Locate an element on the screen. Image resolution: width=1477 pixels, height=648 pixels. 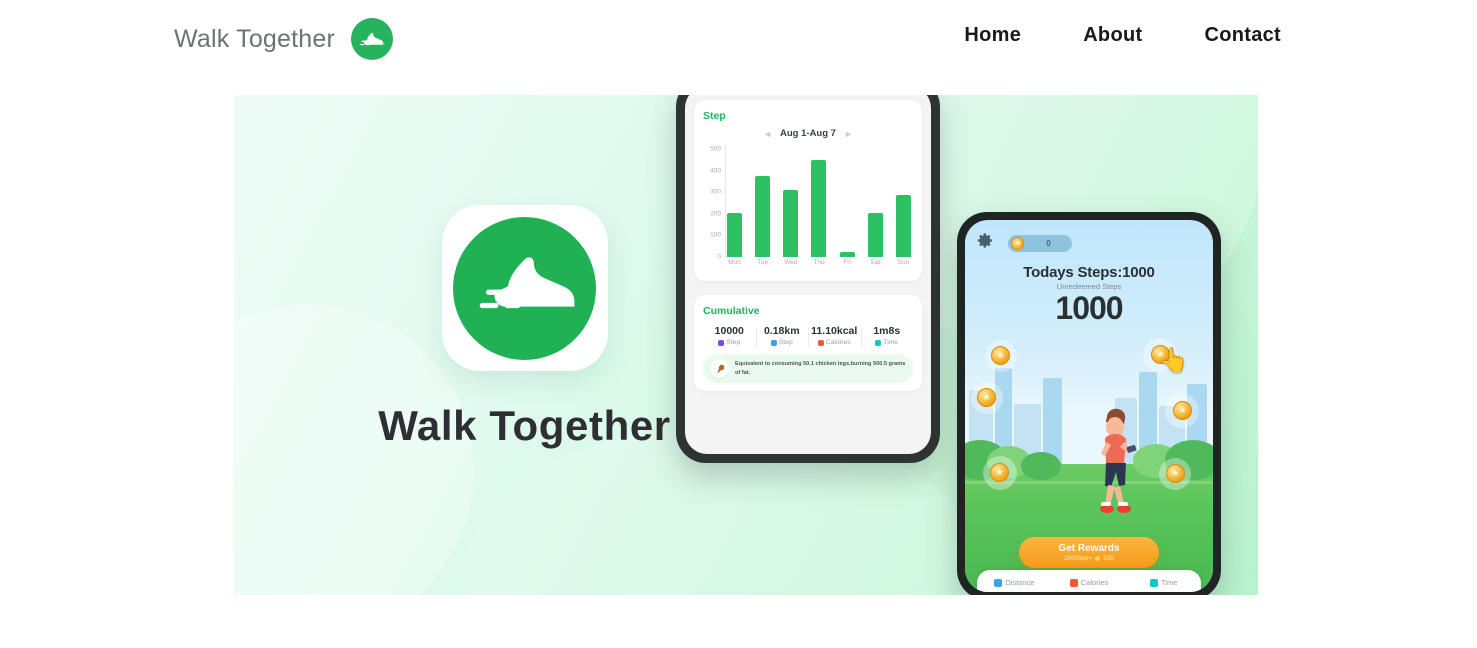
bottom-stat: Time 12m00s is located at coordinates (1163, 585).